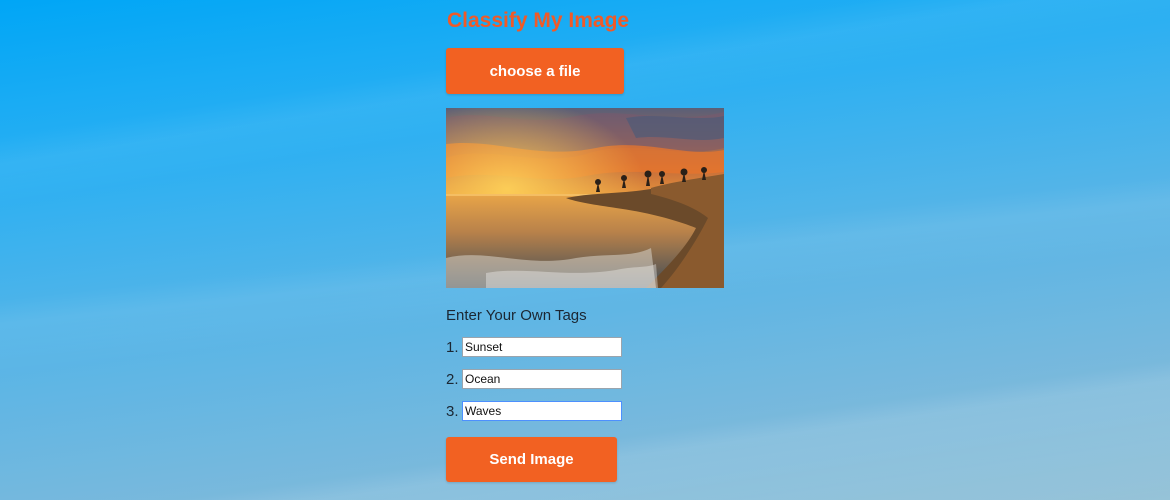  I want to click on choose-file-button: choose a file, so click(535, 71).